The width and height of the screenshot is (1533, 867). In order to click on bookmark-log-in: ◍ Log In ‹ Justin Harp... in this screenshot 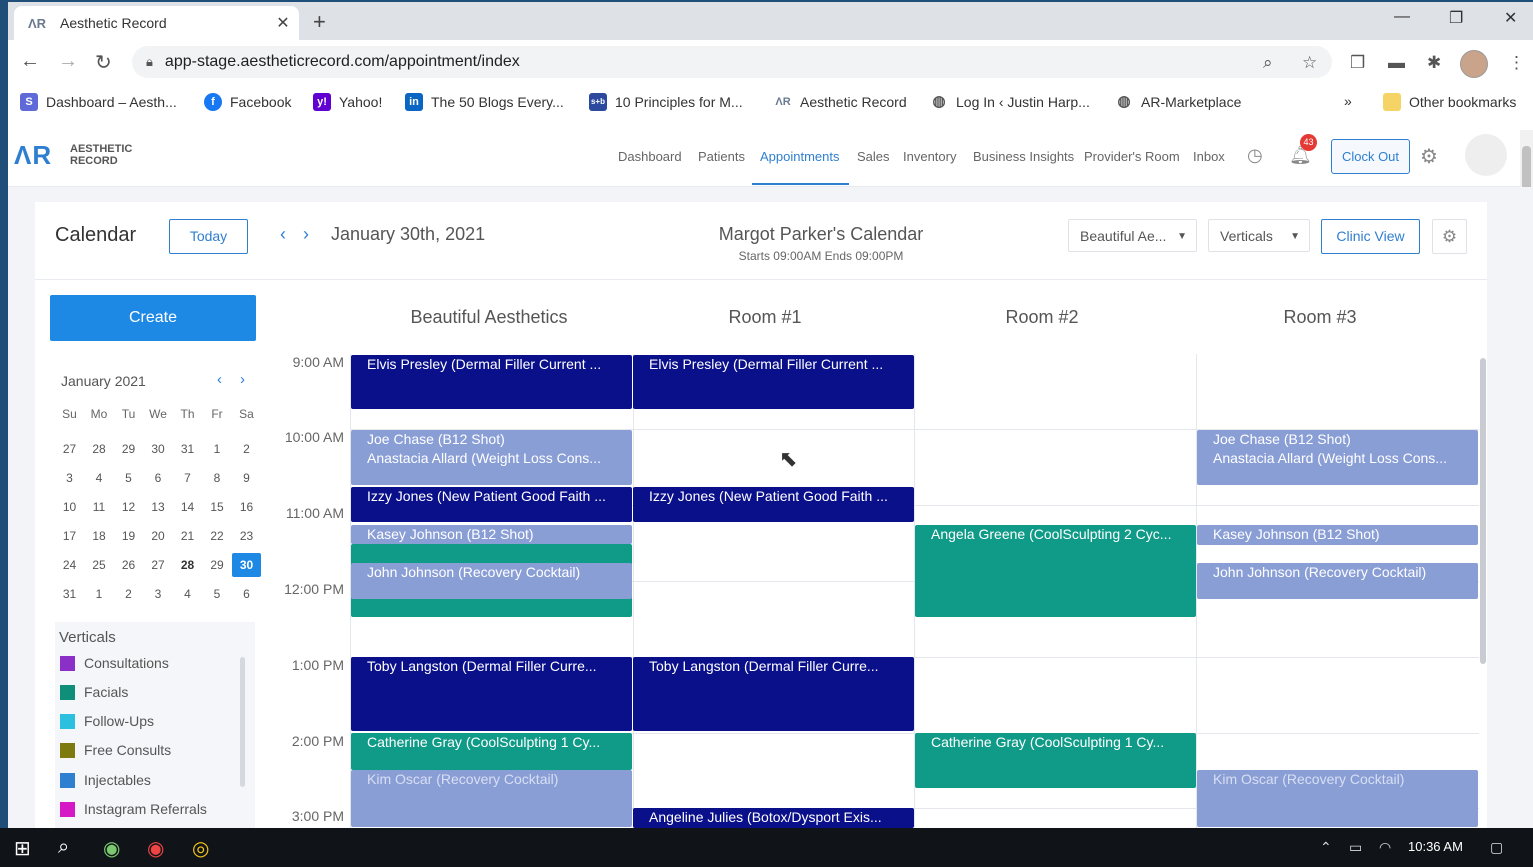, I will do `click(1009, 102)`.